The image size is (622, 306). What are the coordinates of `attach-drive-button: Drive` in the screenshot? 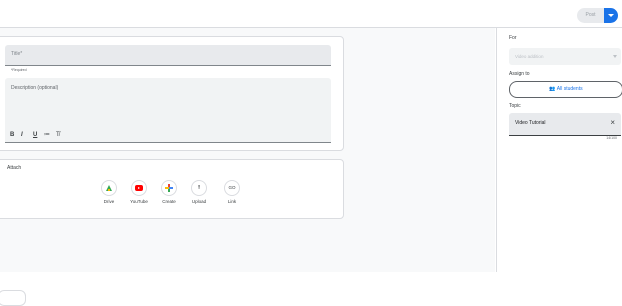 It's located at (109, 192).